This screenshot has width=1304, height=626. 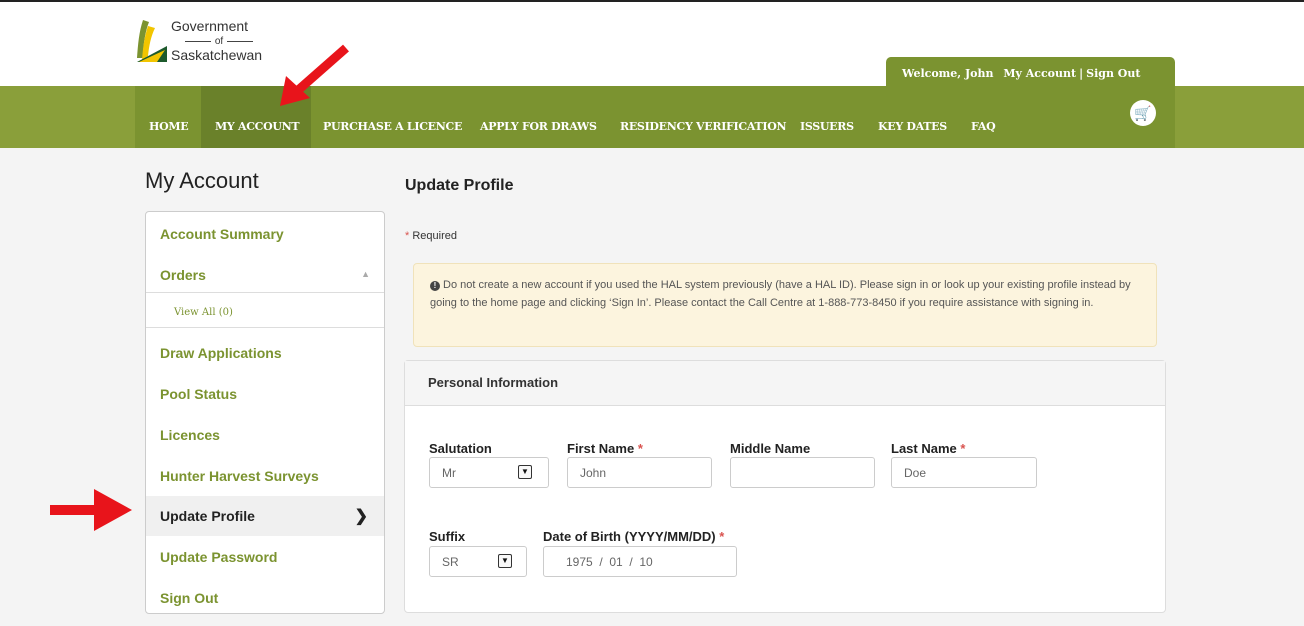 I want to click on dob-label: Date of Birth (YYYY/MM/DD) *, so click(x=633, y=536).